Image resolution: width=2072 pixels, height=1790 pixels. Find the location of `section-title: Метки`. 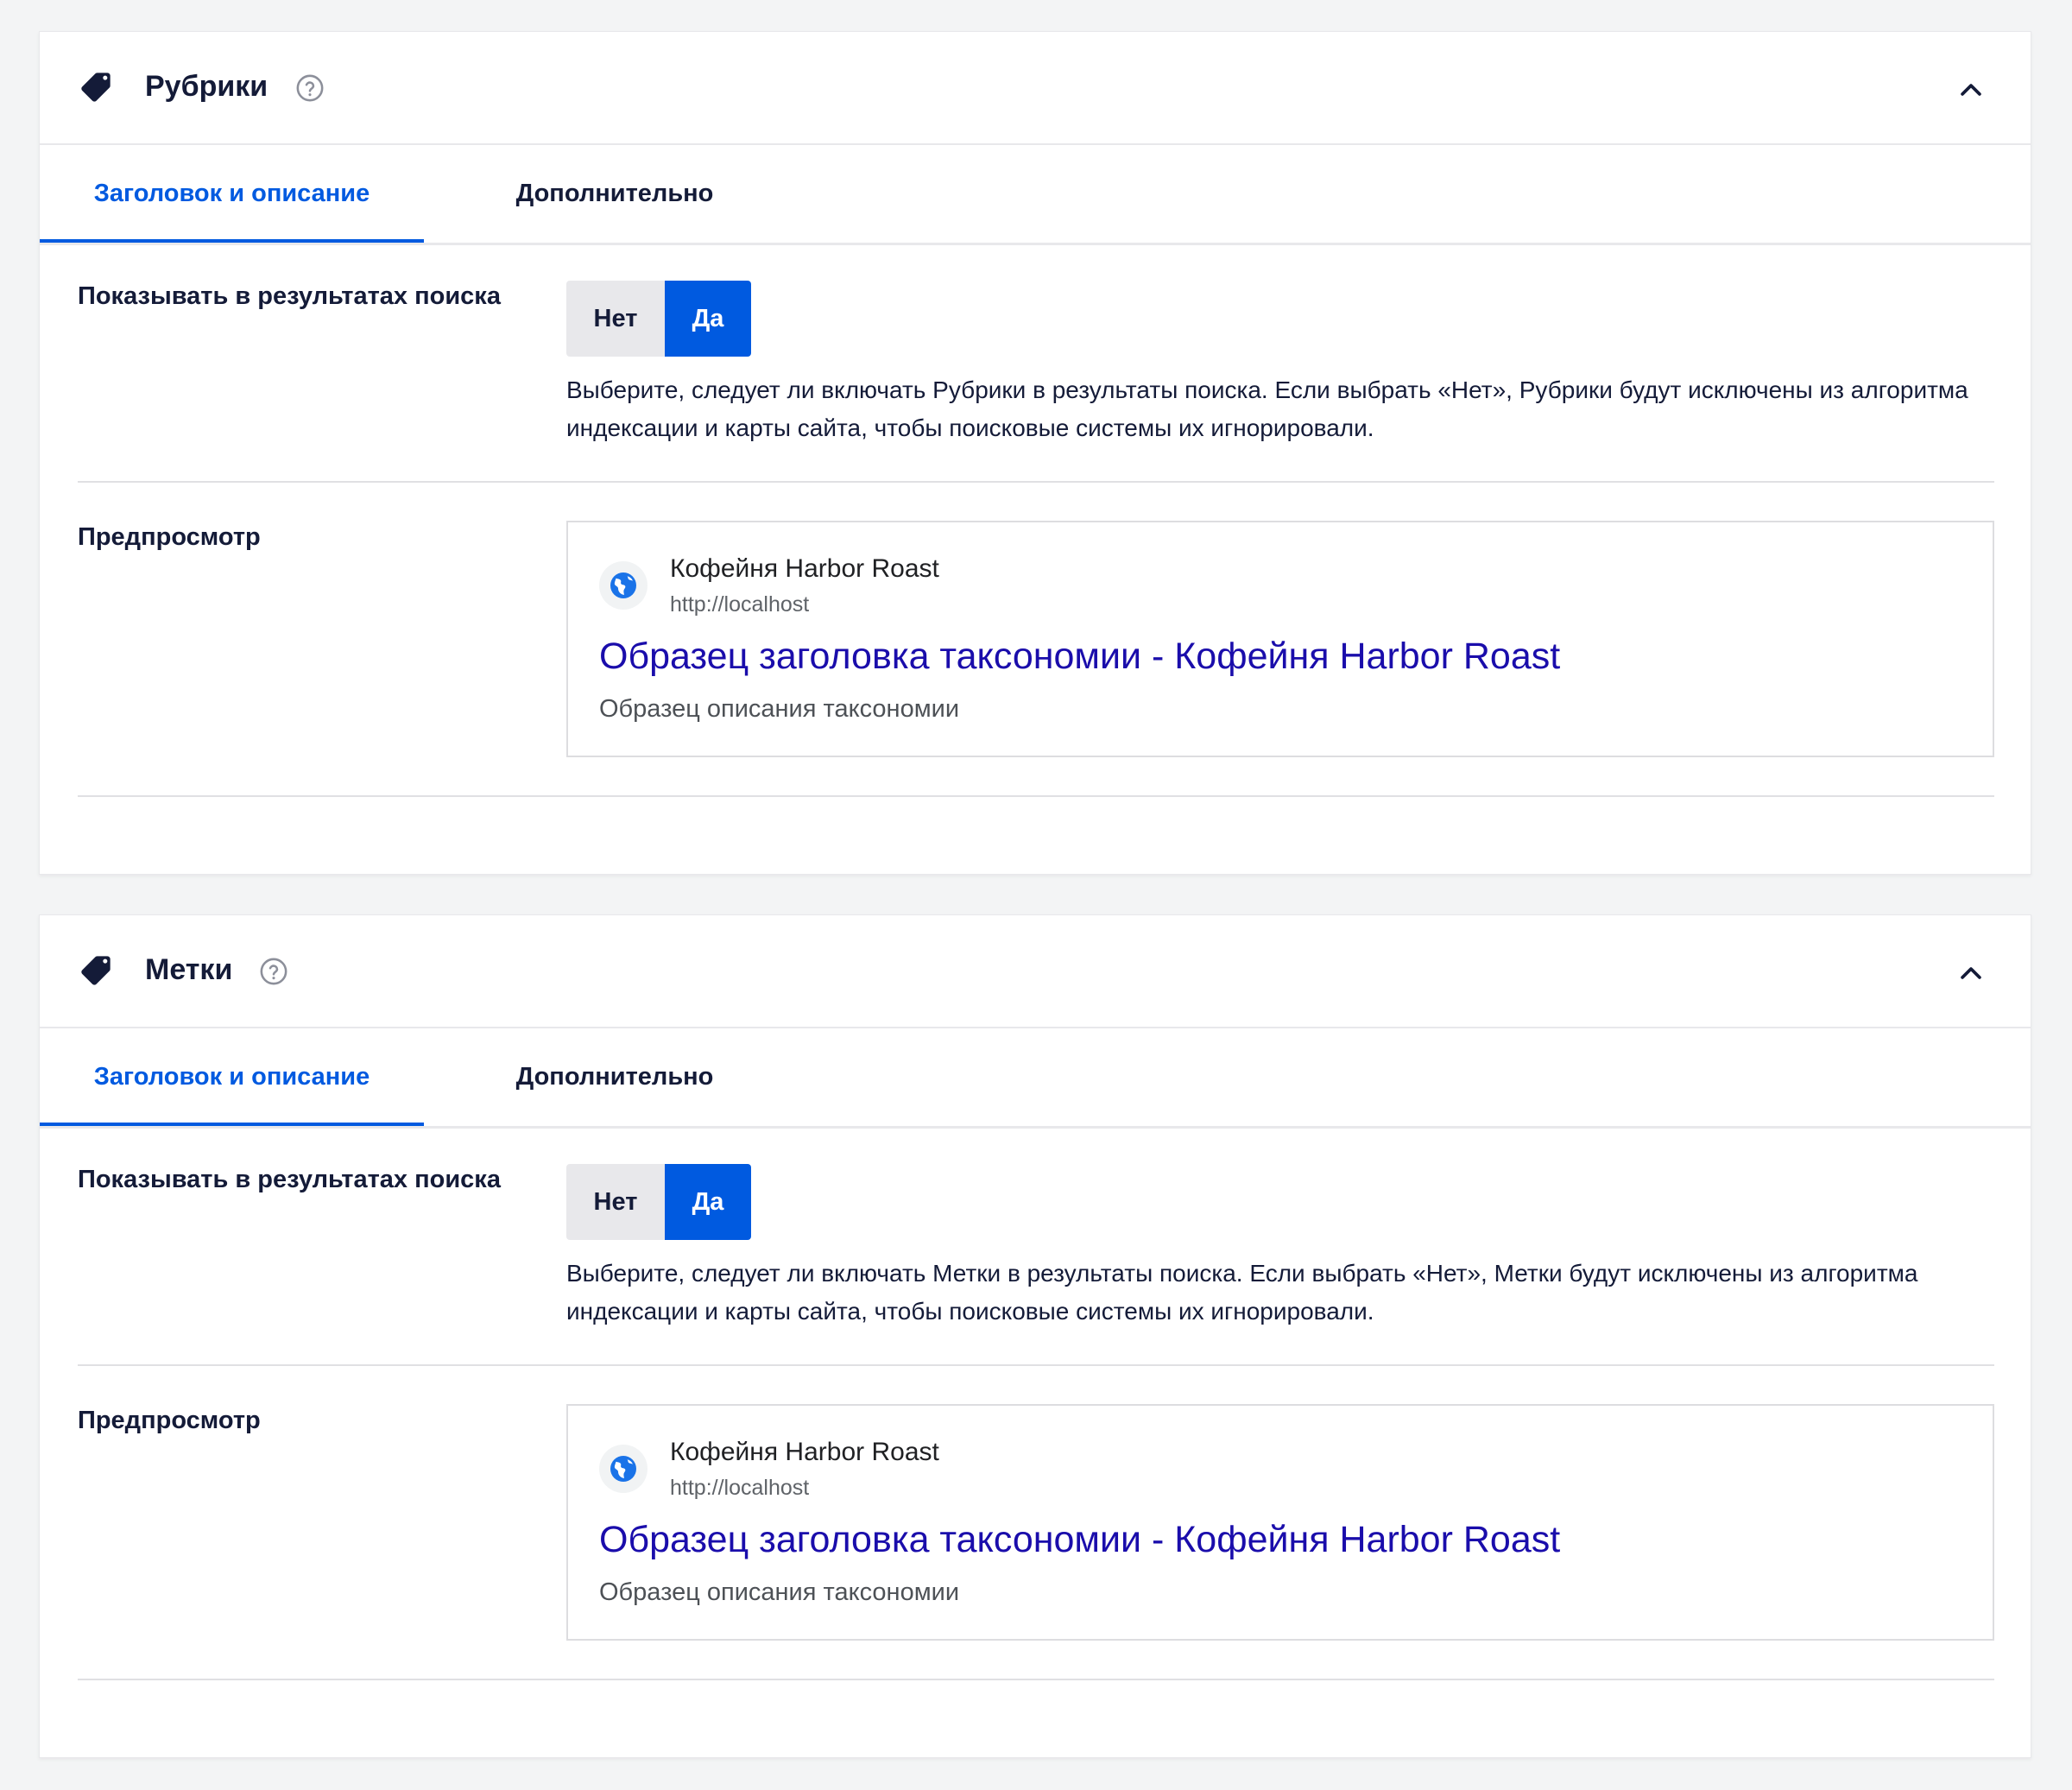

section-title: Метки is located at coordinates (189, 969).